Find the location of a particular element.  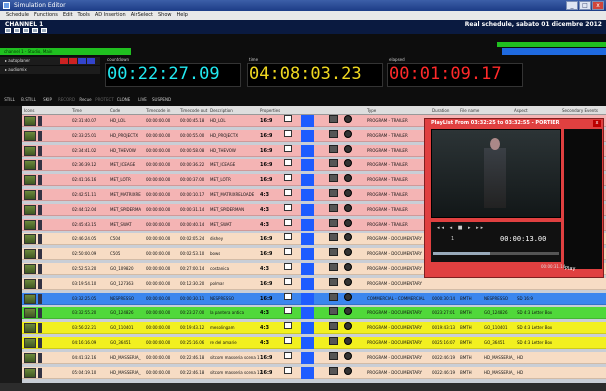

minimize-button: _ is located at coordinates (572, 5).